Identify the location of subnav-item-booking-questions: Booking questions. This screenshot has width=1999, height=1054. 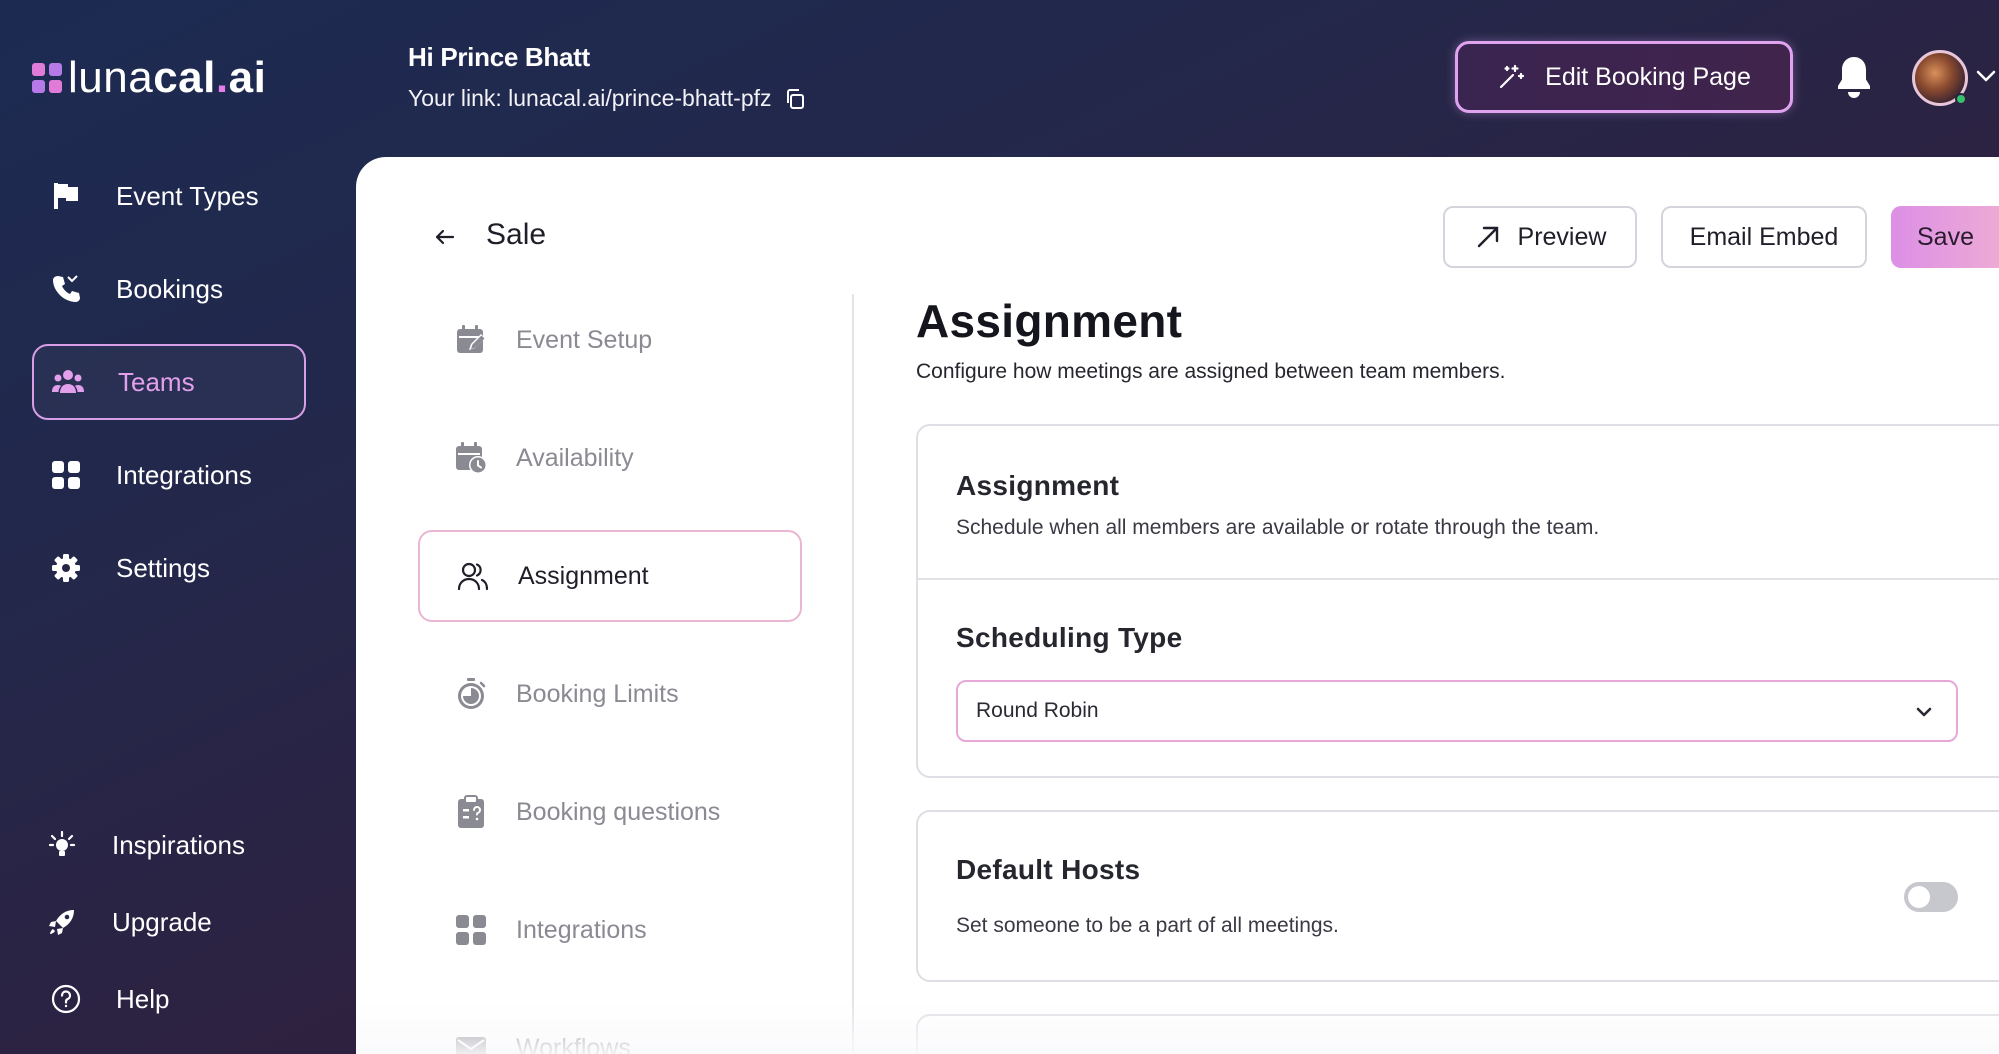
(610, 812).